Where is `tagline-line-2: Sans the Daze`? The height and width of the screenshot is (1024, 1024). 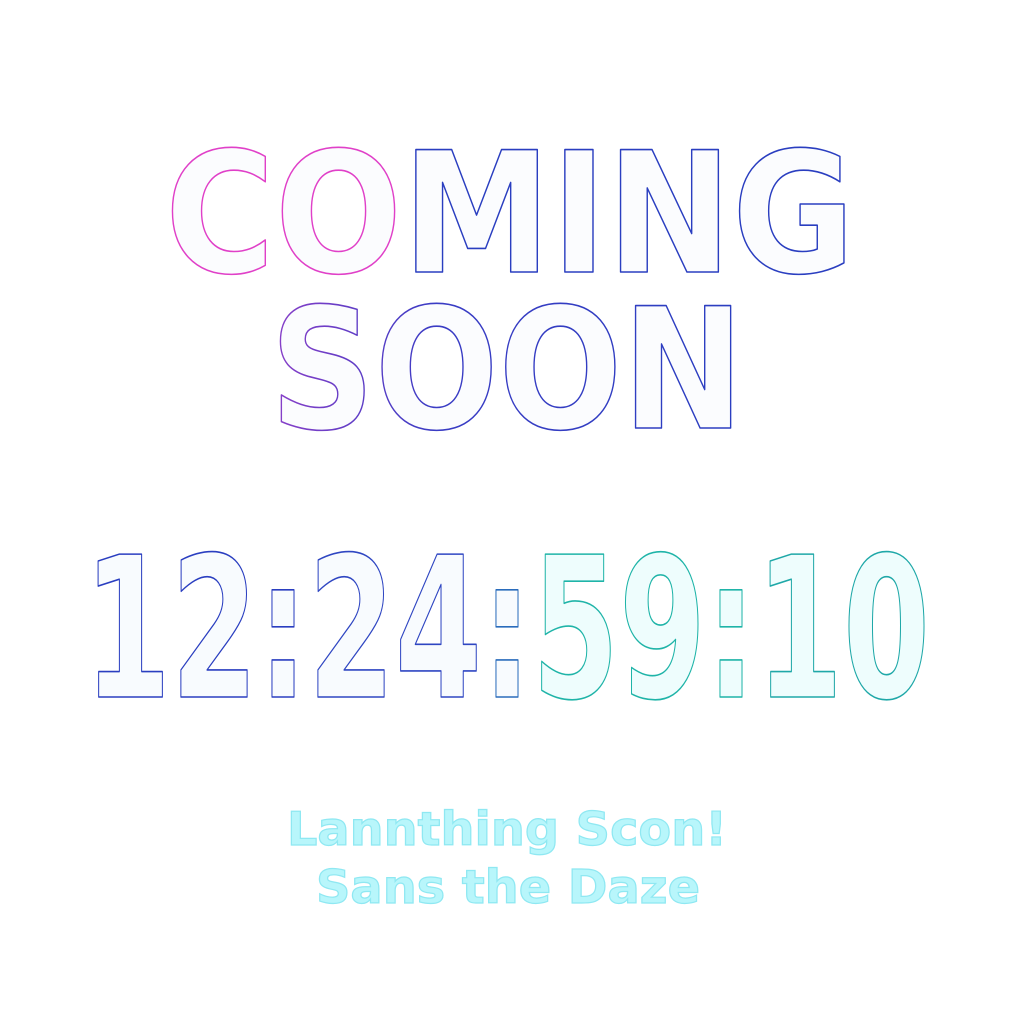
tagline-line-2: Sans the Daze is located at coordinates (508, 887).